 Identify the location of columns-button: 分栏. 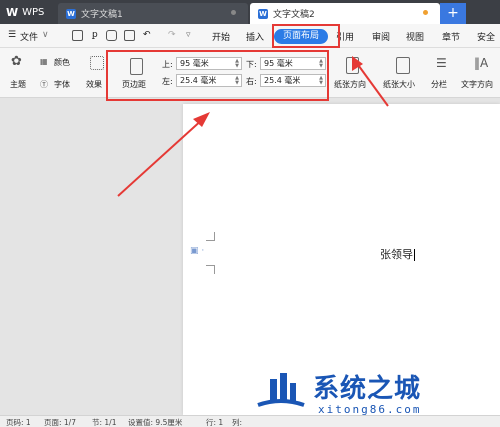
(439, 84).